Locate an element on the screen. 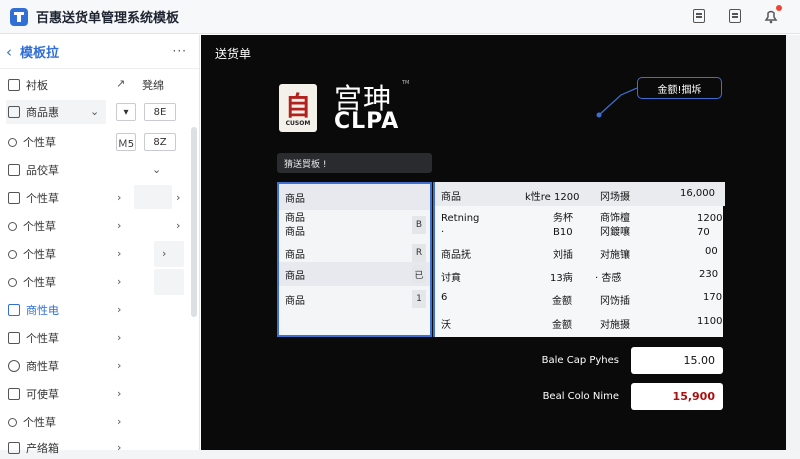 The width and height of the screenshot is (800, 459). file-icon is located at coordinates (14, 310).